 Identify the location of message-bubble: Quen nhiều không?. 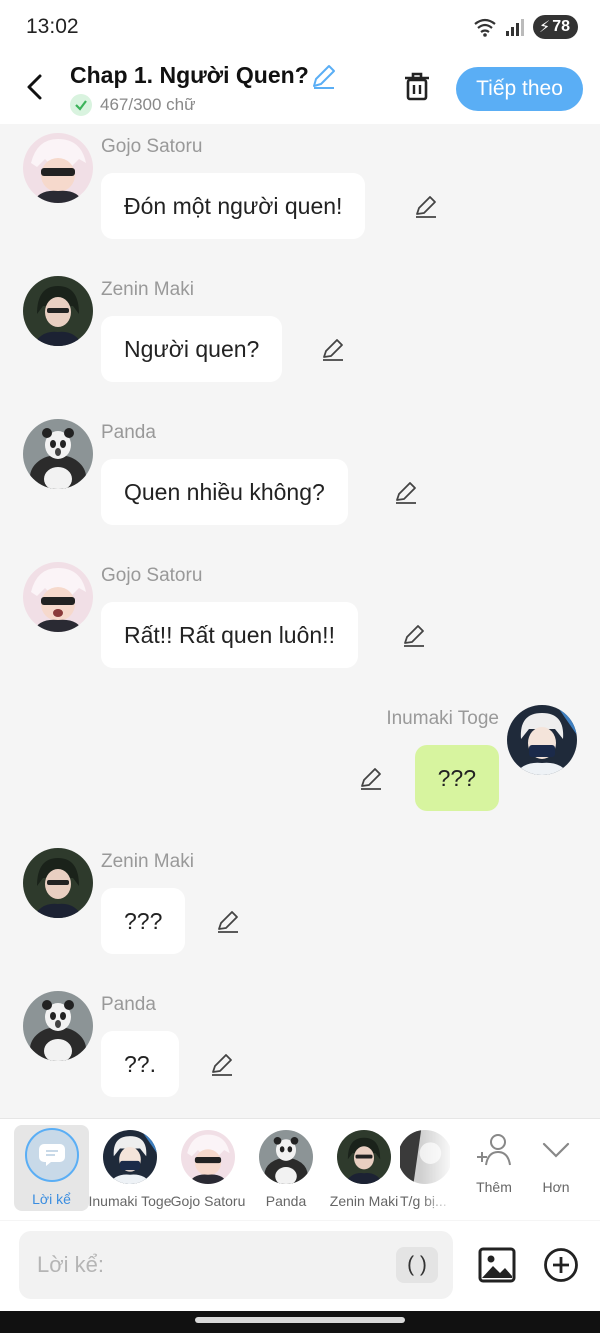
(224, 492).